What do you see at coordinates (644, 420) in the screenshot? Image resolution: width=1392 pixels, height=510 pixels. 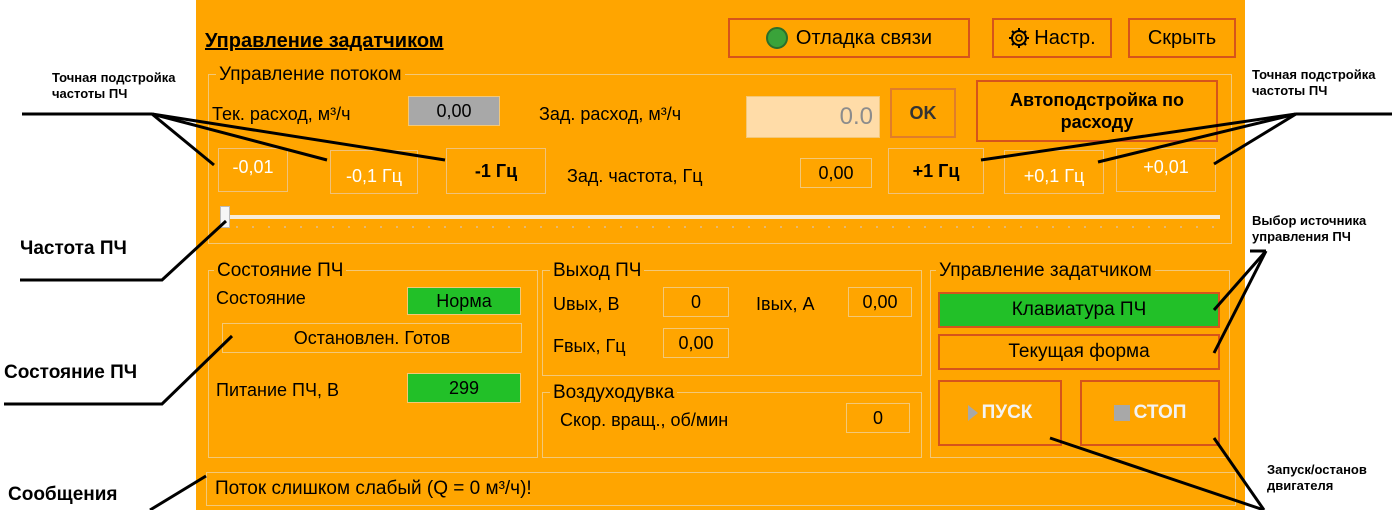 I see `speed-label: Скор. вращ., об/мин` at bounding box center [644, 420].